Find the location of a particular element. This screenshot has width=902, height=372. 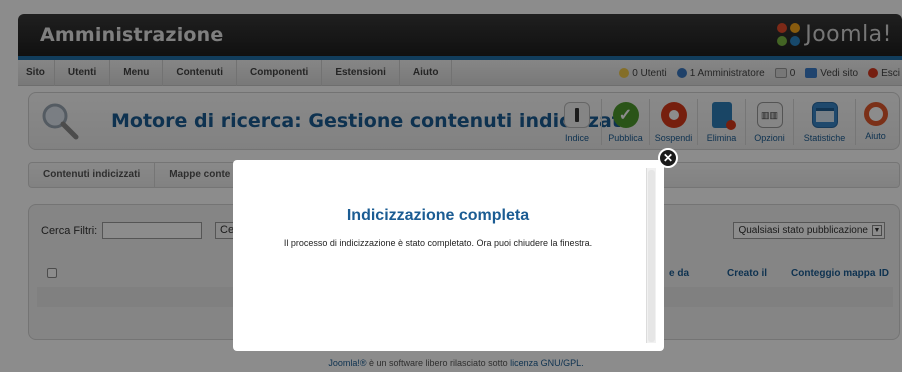

modal-title: Indicizzazione completa is located at coordinates (438, 215).